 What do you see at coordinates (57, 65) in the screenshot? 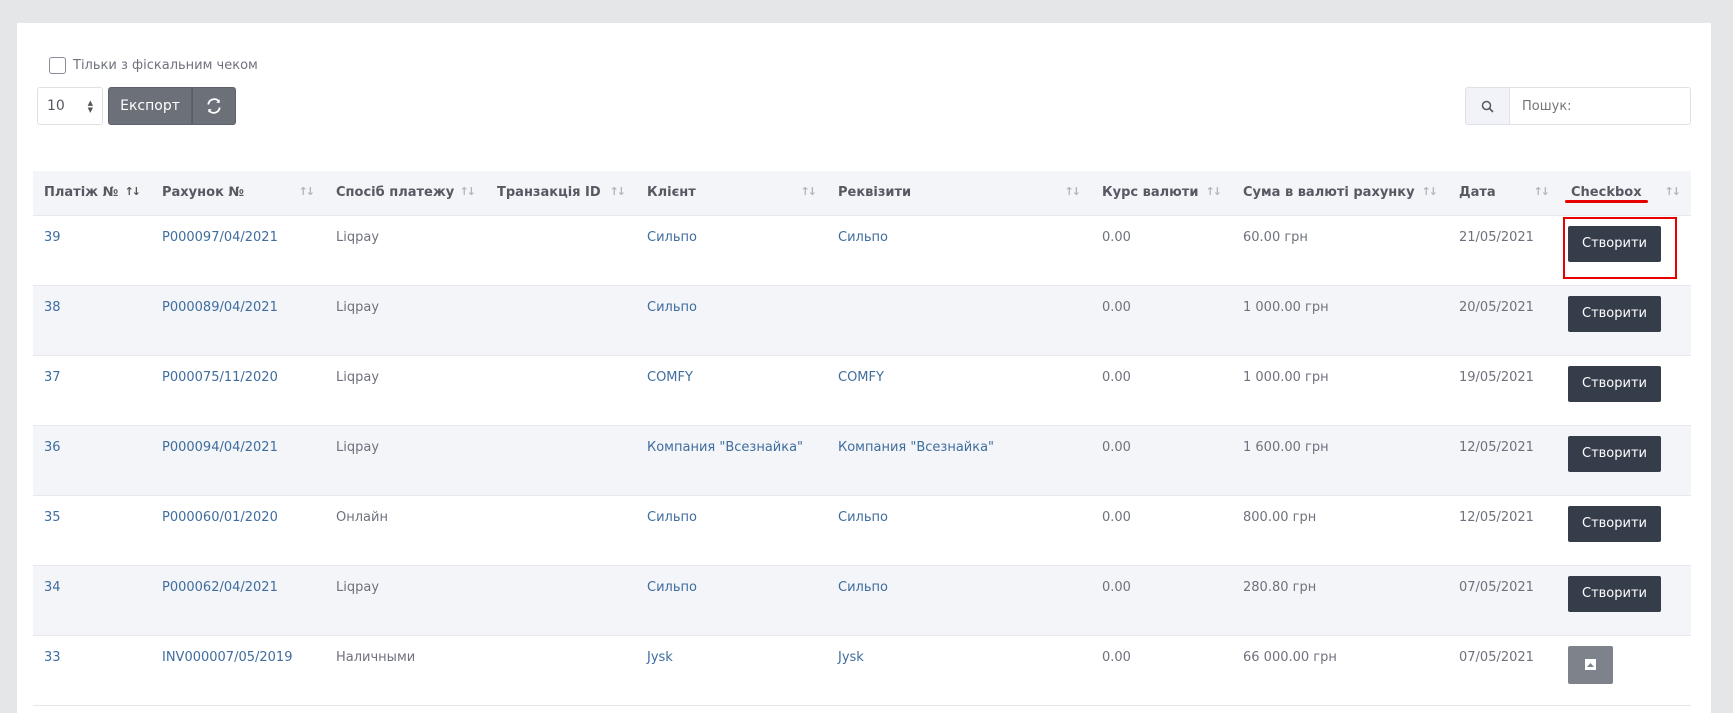
I see `fiscal-checkbox` at bounding box center [57, 65].